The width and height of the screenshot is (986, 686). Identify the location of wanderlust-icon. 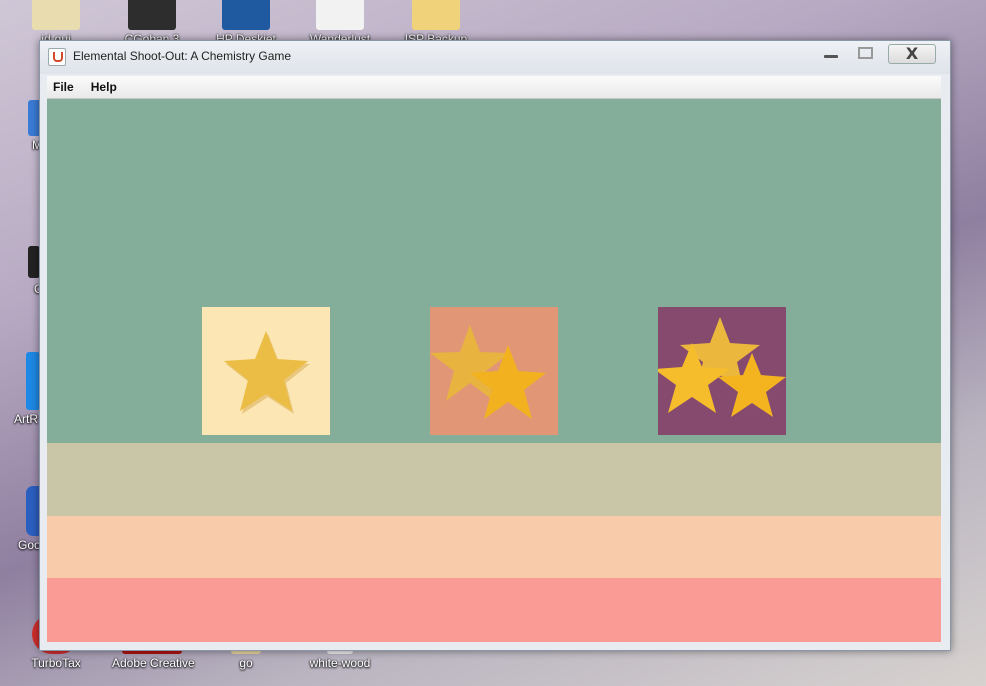
(340, 15).